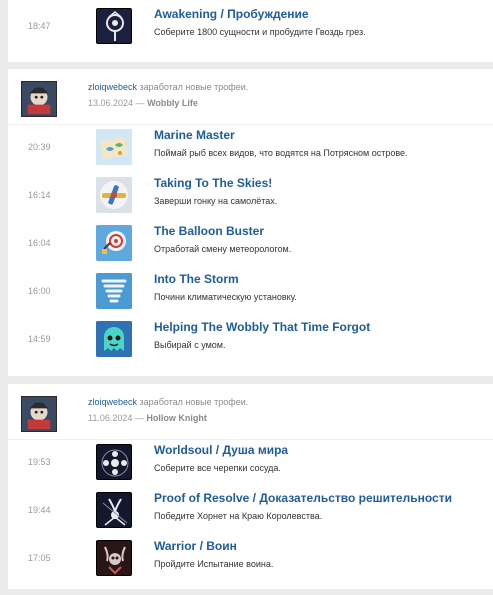 The width and height of the screenshot is (493, 595). Describe the element at coordinates (195, 546) in the screenshot. I see `trophy-title: Warrior / Воин` at that location.